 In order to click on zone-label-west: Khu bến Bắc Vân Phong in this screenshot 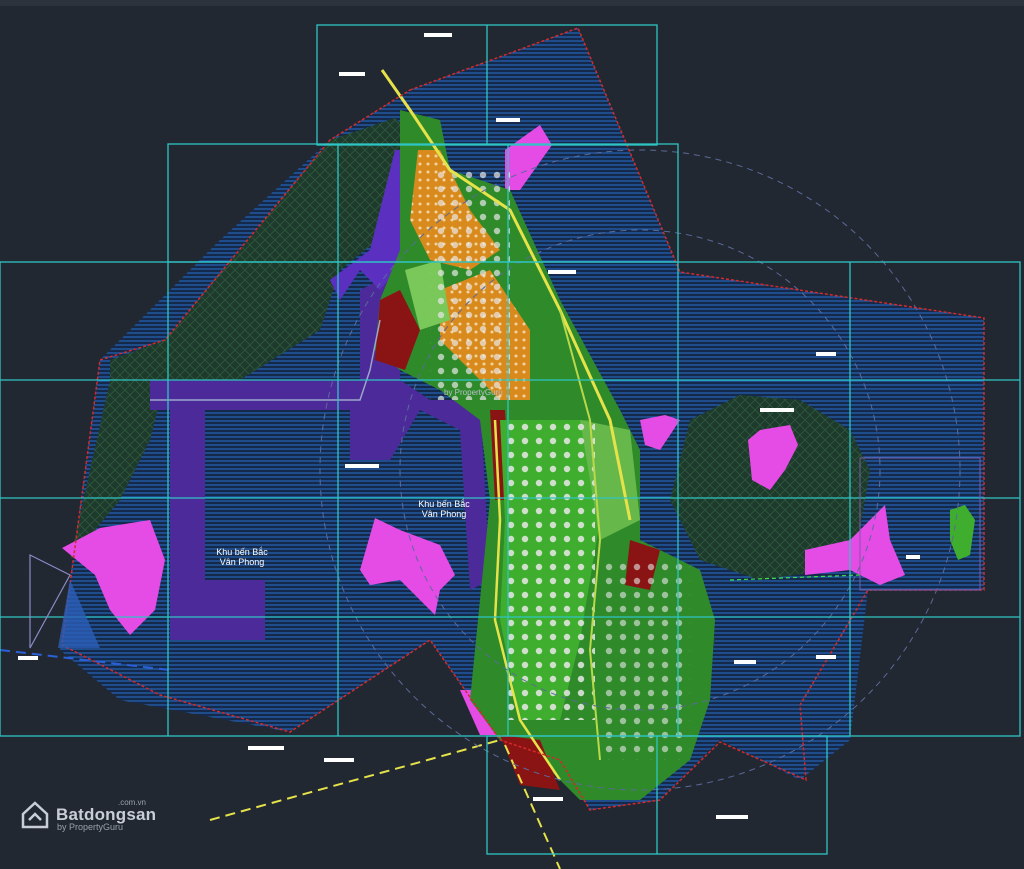, I will do `click(242, 557)`.